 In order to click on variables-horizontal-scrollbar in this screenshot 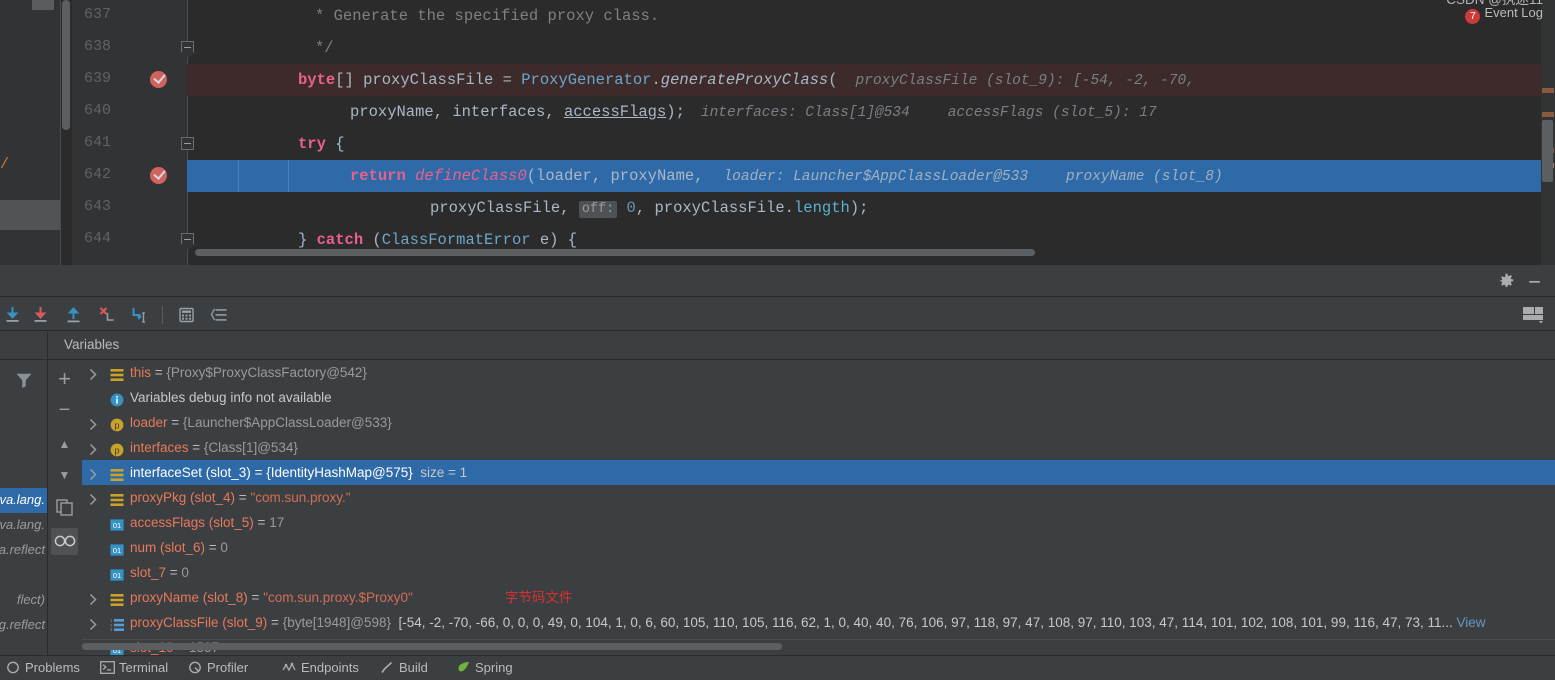, I will do `click(432, 646)`.